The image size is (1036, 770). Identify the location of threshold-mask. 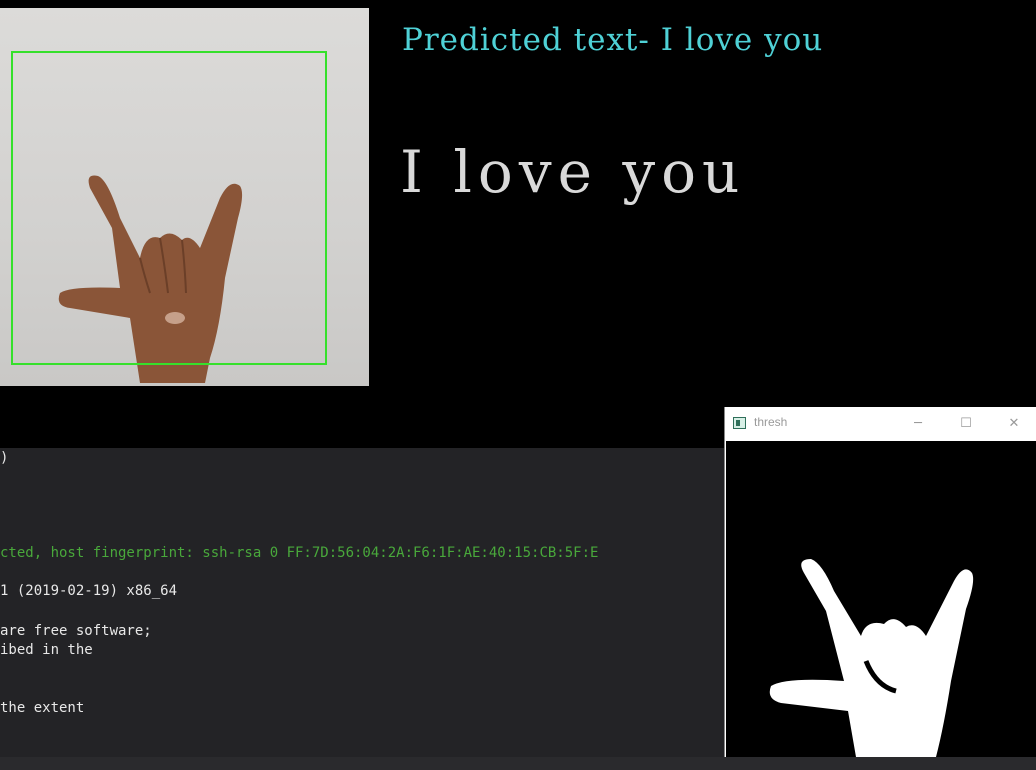
(881, 599).